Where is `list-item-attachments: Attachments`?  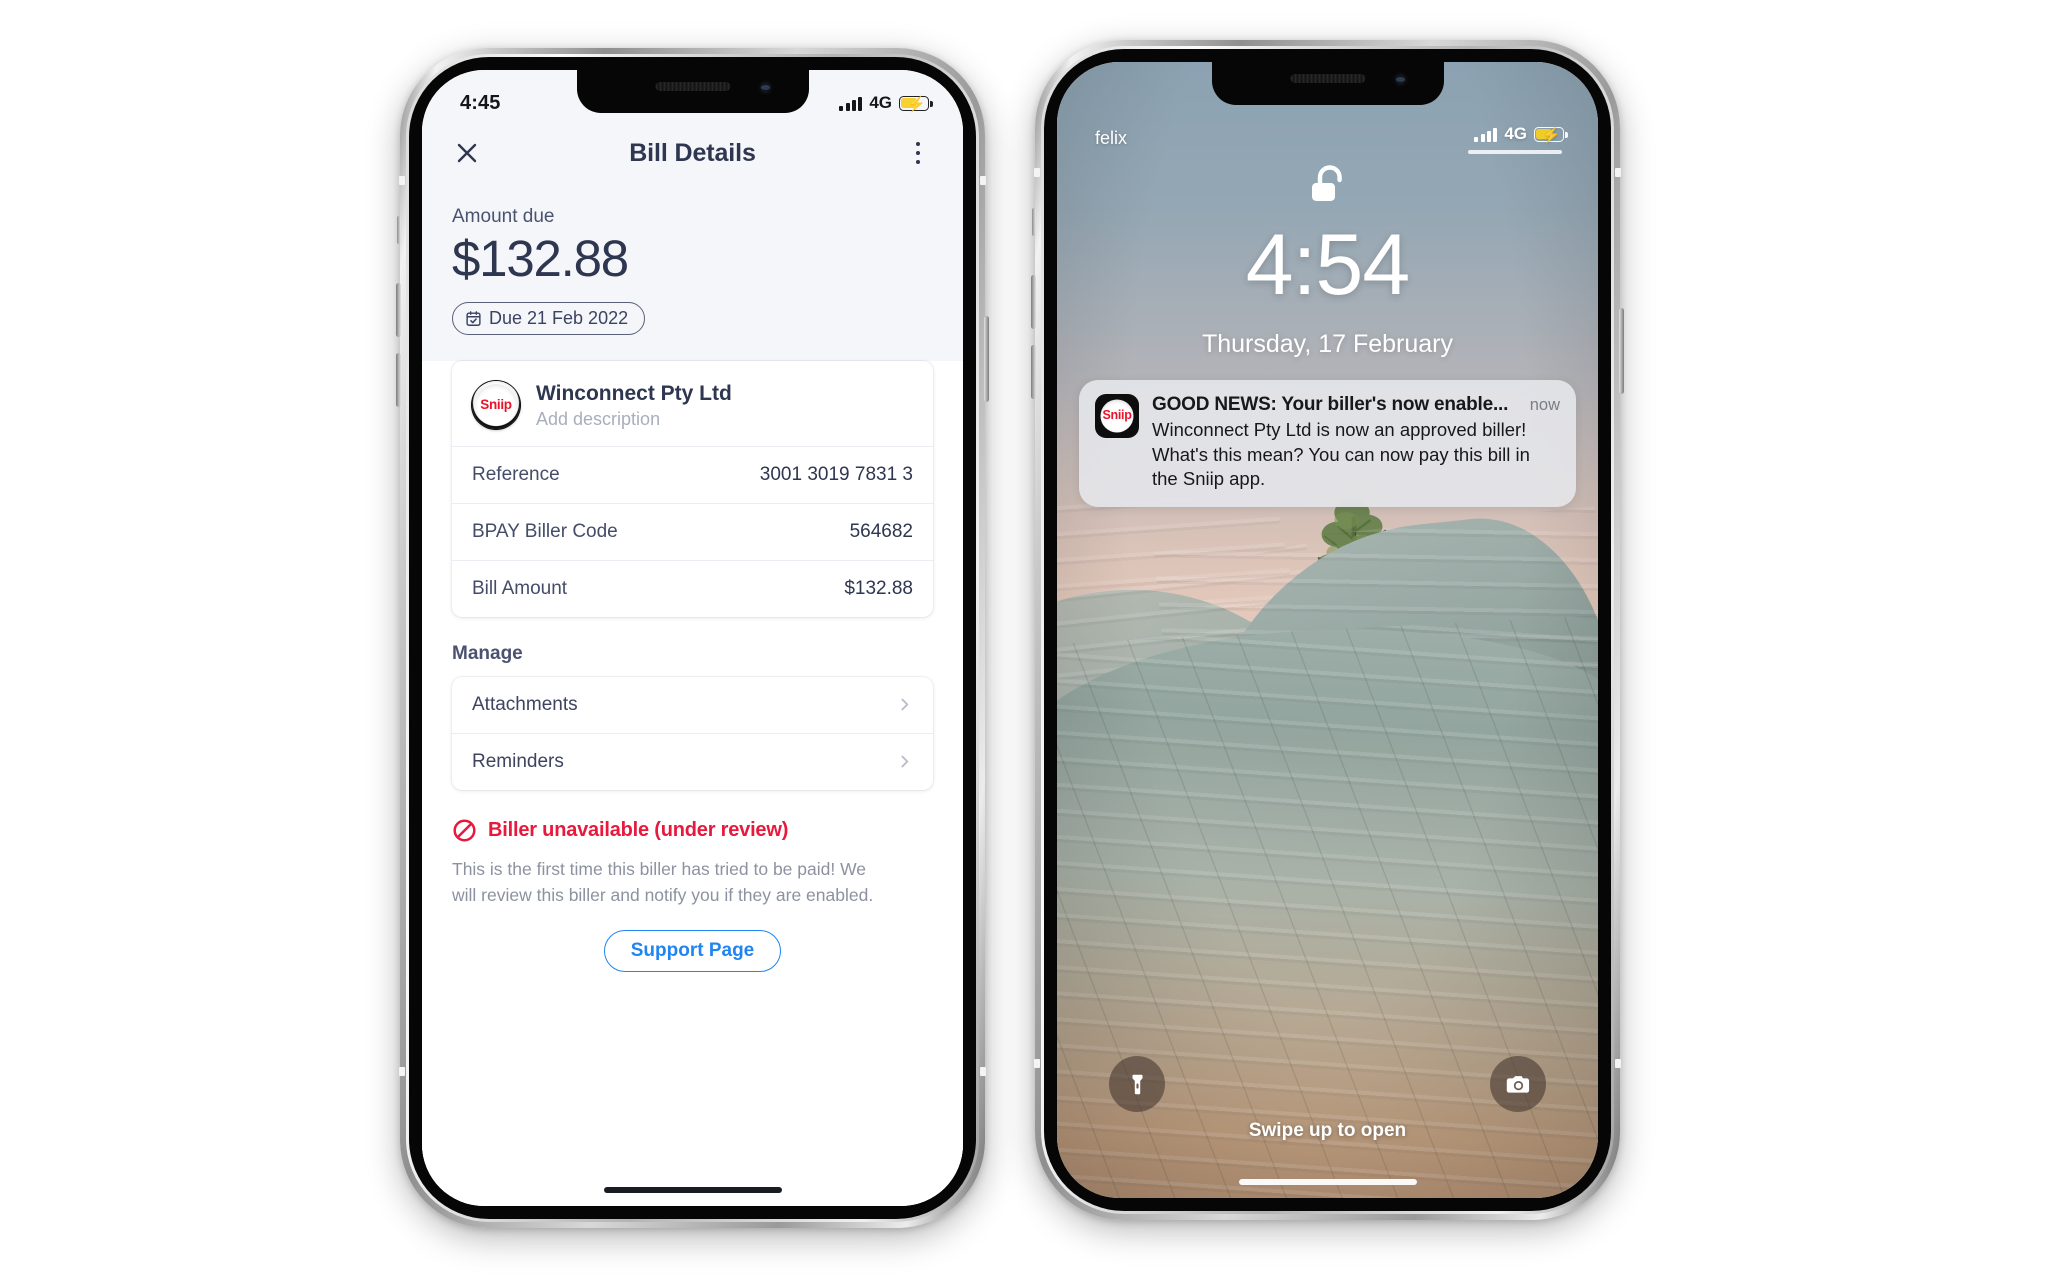 list-item-attachments: Attachments is located at coordinates (692, 705).